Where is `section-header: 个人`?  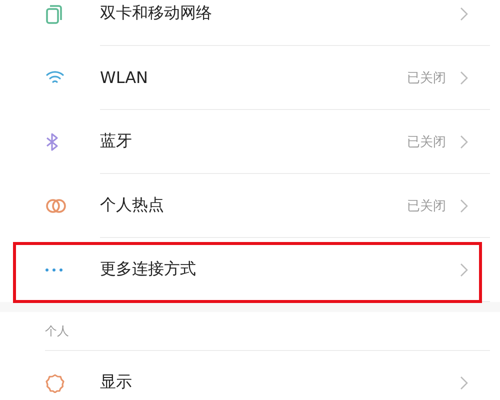 section-header: 个人 is located at coordinates (57, 331).